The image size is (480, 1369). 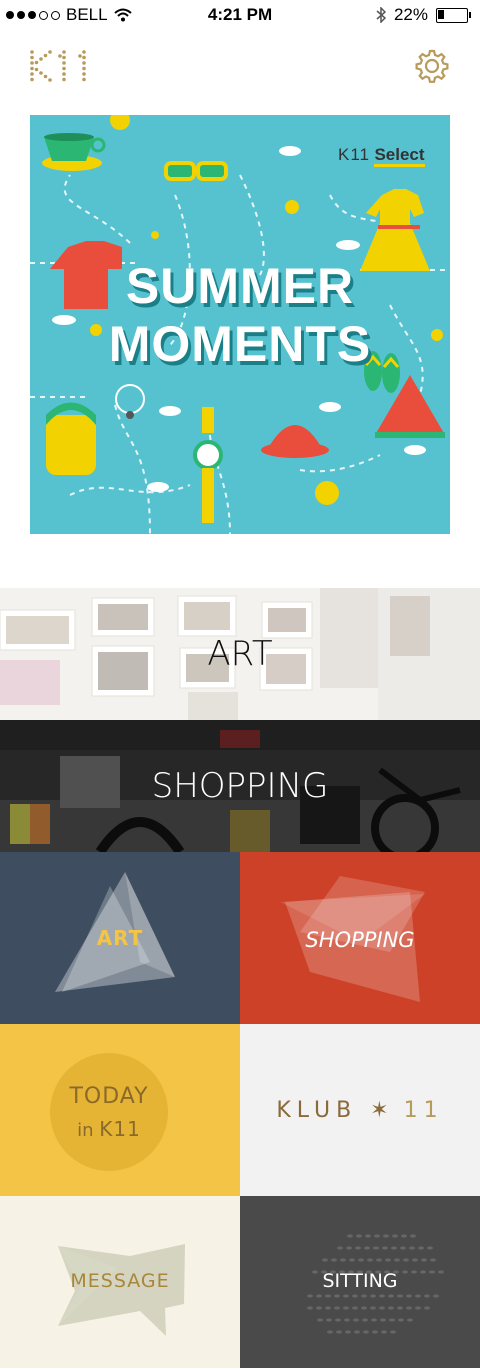 I want to click on battery-group: 22%, so click(x=423, y=15).